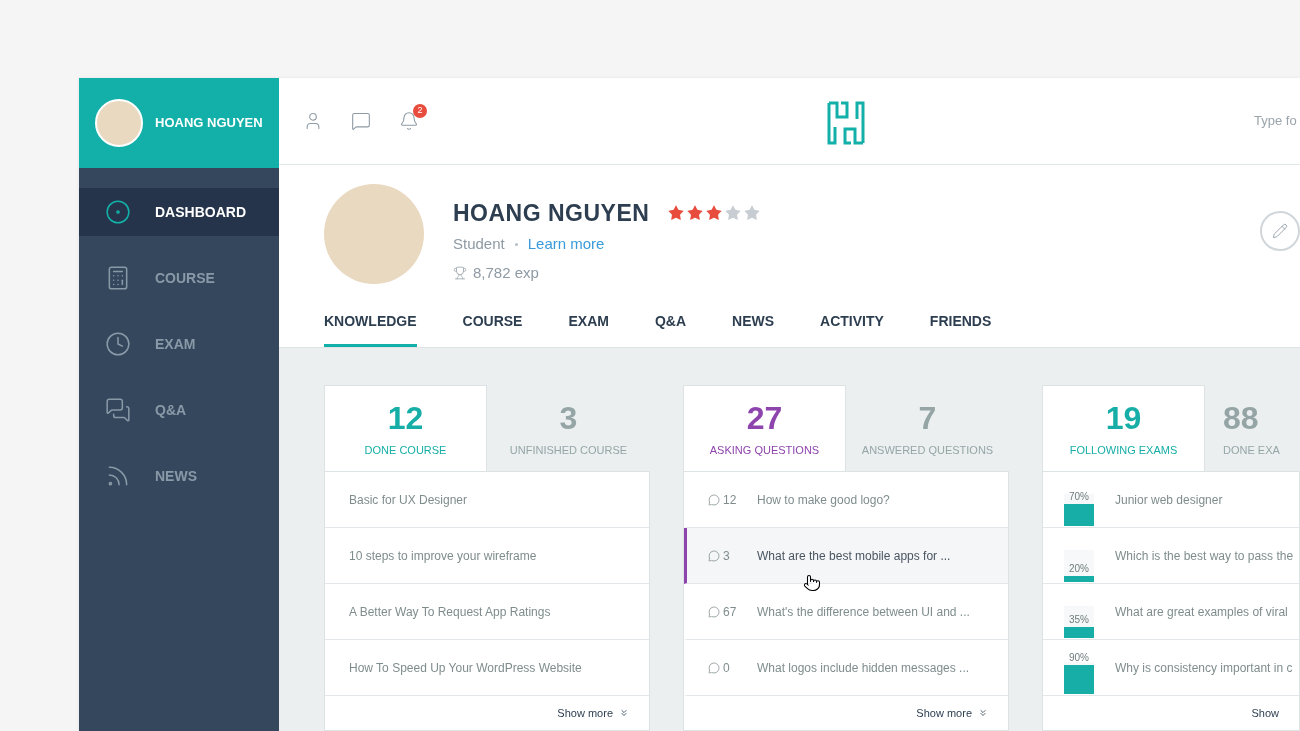 The image size is (1300, 731). What do you see at coordinates (1204, 667) in the screenshot?
I see `exam-title: Why is consistency important in c` at bounding box center [1204, 667].